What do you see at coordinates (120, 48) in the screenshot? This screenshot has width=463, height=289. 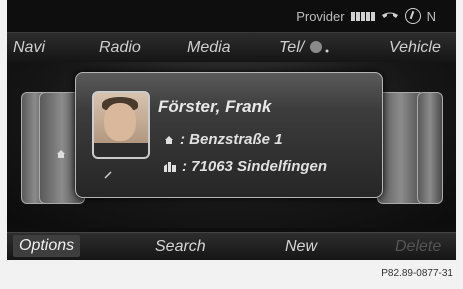 I see `menu-radio: Radio` at bounding box center [120, 48].